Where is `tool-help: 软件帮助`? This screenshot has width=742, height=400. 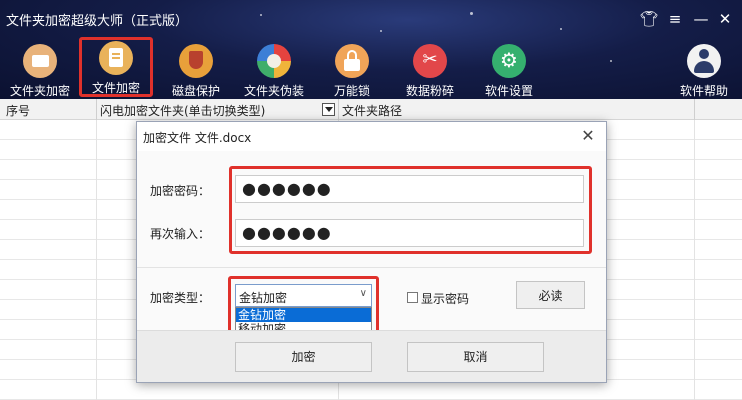 tool-help: 软件帮助 is located at coordinates (703, 69).